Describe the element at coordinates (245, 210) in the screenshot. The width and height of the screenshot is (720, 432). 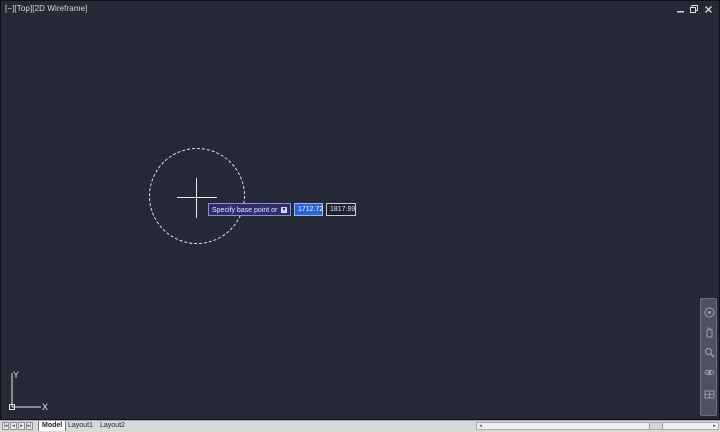
I see `prompt-text: Specify base point or` at that location.